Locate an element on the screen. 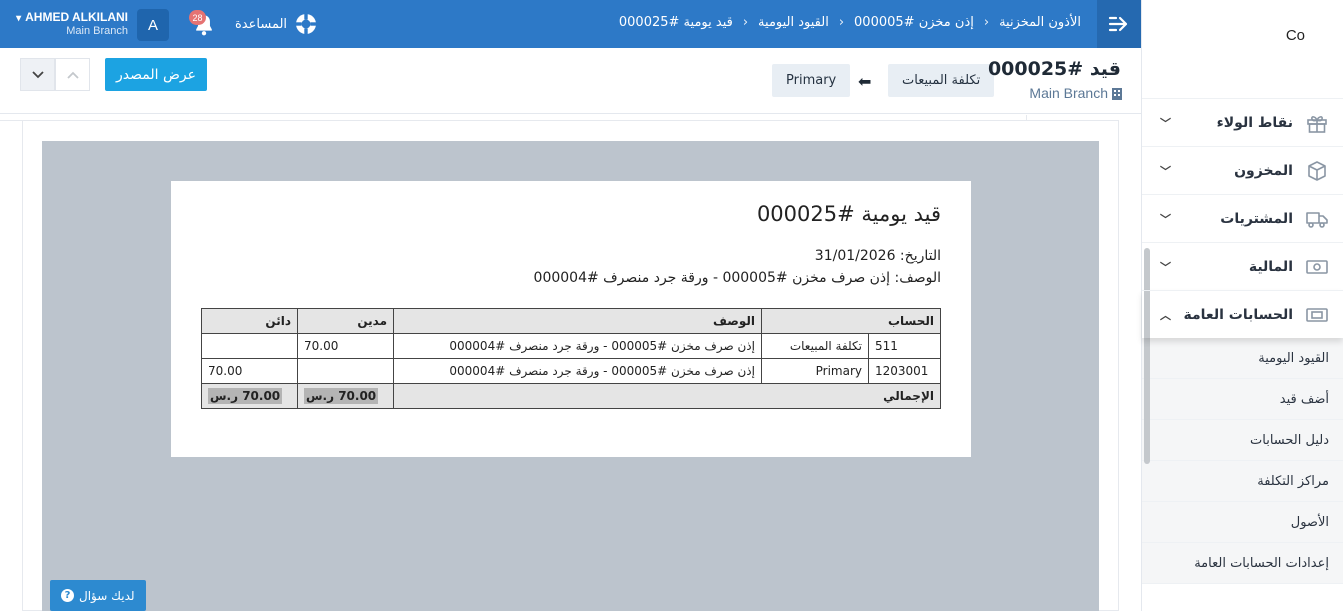  sidebar-subitem-add-entry: أضف قيد is located at coordinates (1242, 399).